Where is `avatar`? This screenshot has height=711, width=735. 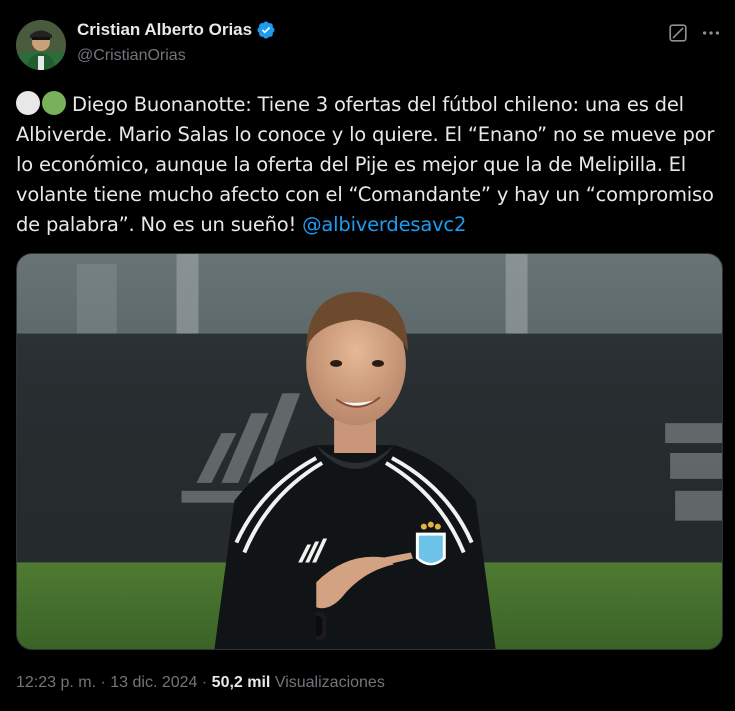 avatar is located at coordinates (41, 45).